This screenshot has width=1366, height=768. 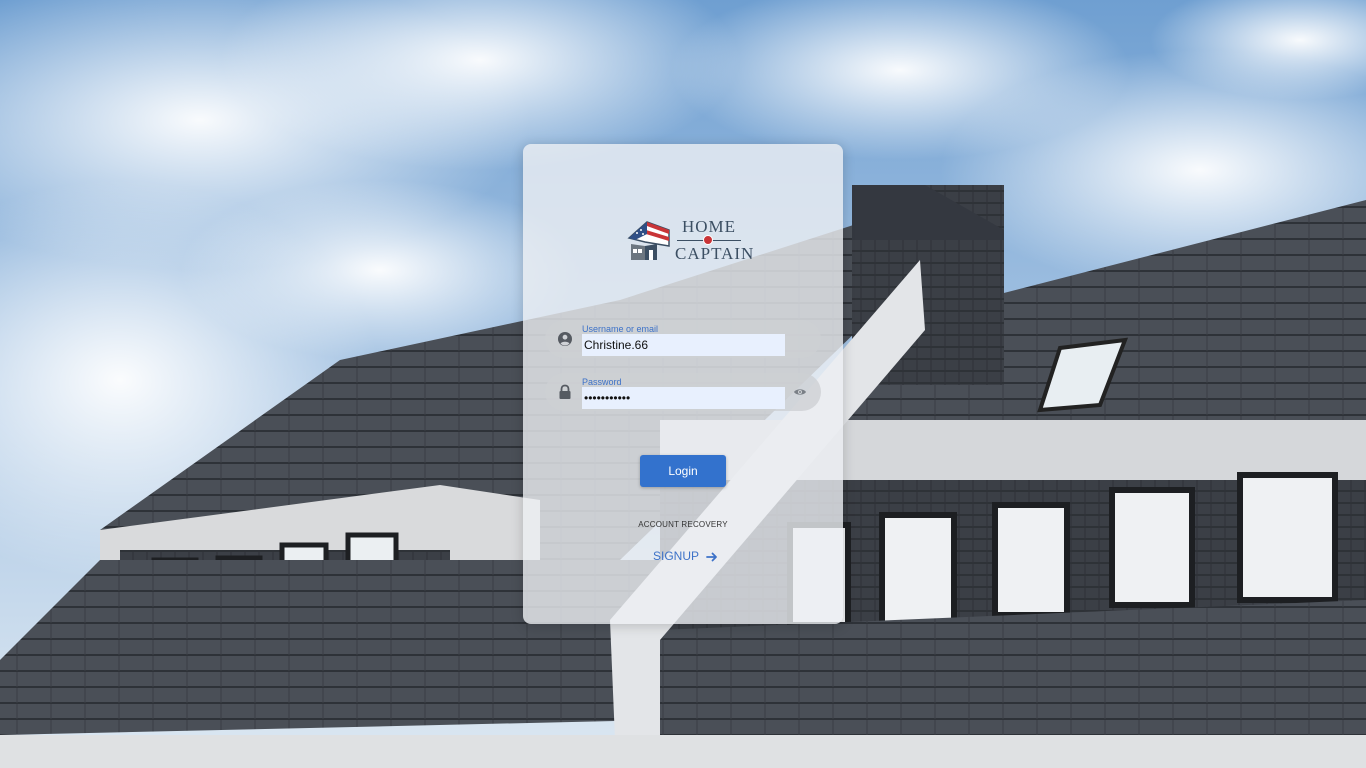 I want to click on user-icon, so click(x=565, y=339).